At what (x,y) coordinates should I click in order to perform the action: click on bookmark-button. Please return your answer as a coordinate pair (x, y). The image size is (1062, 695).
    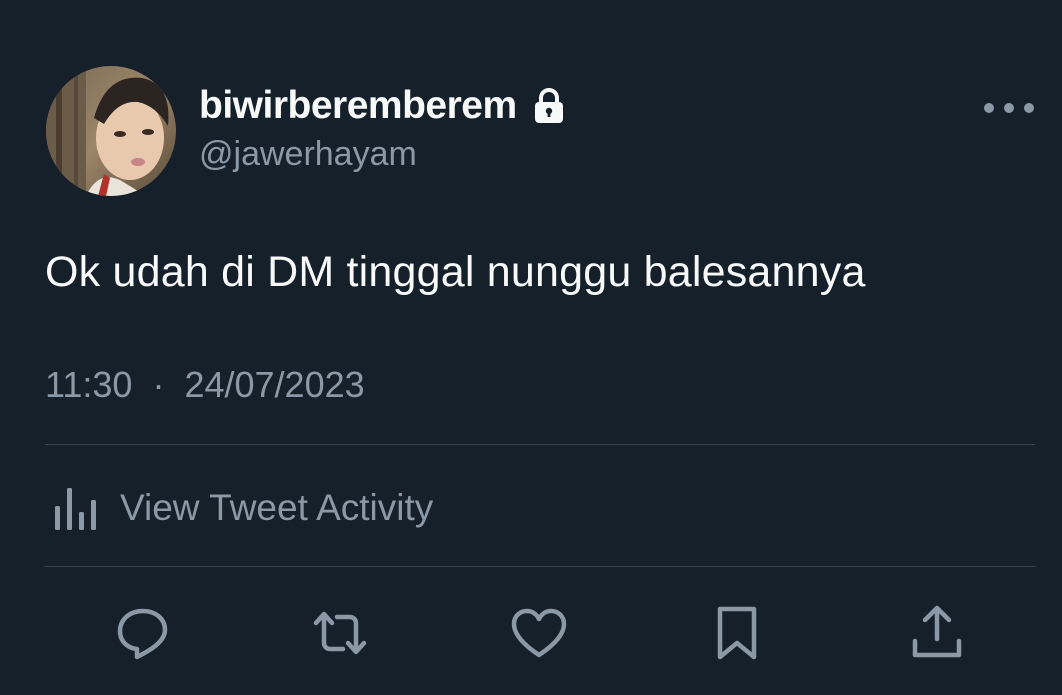
    Looking at the image, I should click on (737, 633).